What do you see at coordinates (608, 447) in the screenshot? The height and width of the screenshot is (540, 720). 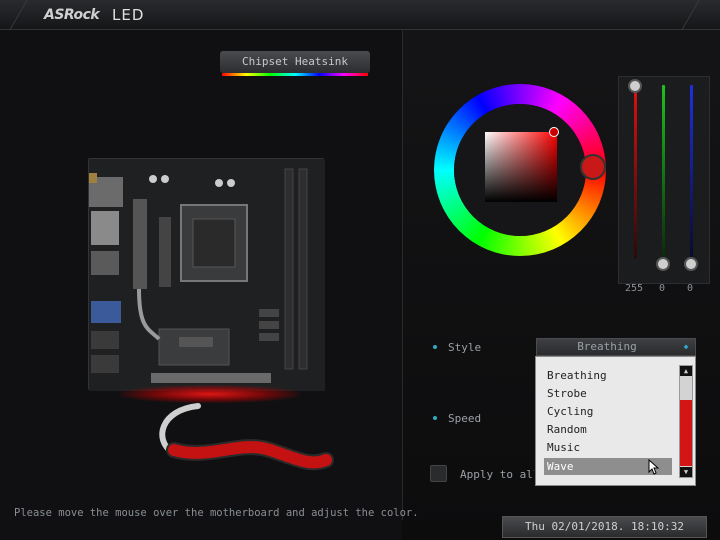 I see `style-option-music: Music` at bounding box center [608, 447].